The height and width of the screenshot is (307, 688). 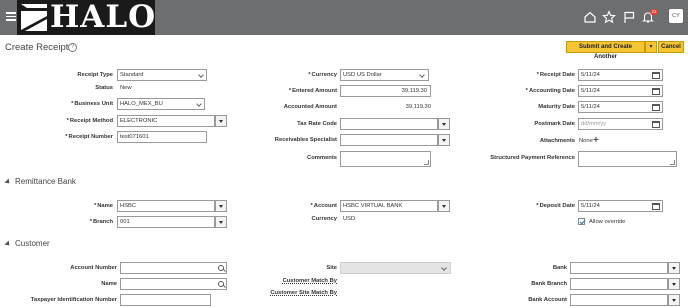 What do you see at coordinates (620, 107) in the screenshot?
I see `maturity-date-input: 5/11/24` at bounding box center [620, 107].